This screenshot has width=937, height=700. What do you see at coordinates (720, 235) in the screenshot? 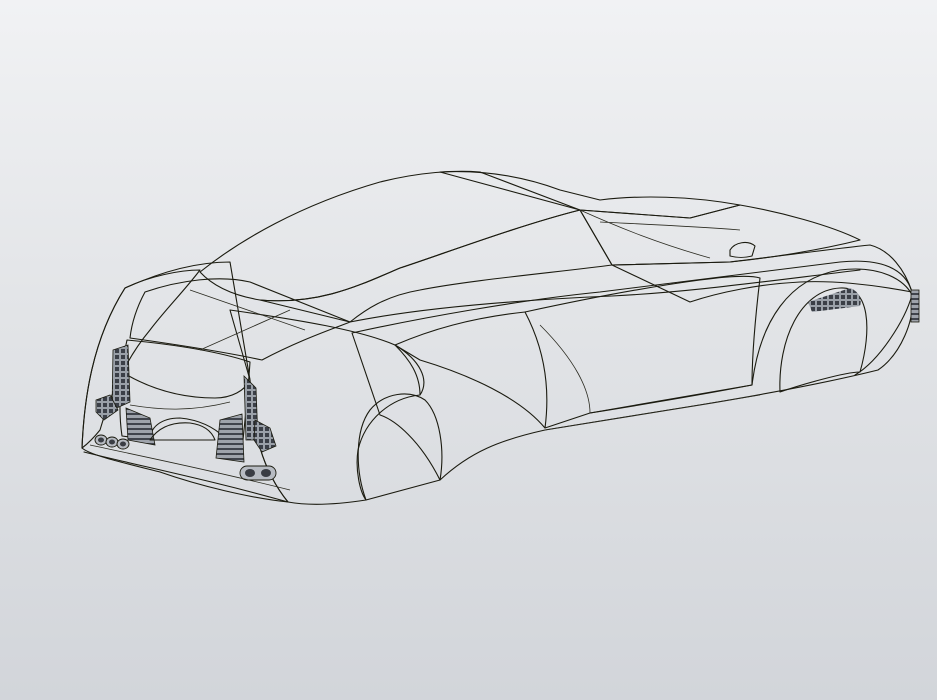
I see `windshield` at bounding box center [720, 235].